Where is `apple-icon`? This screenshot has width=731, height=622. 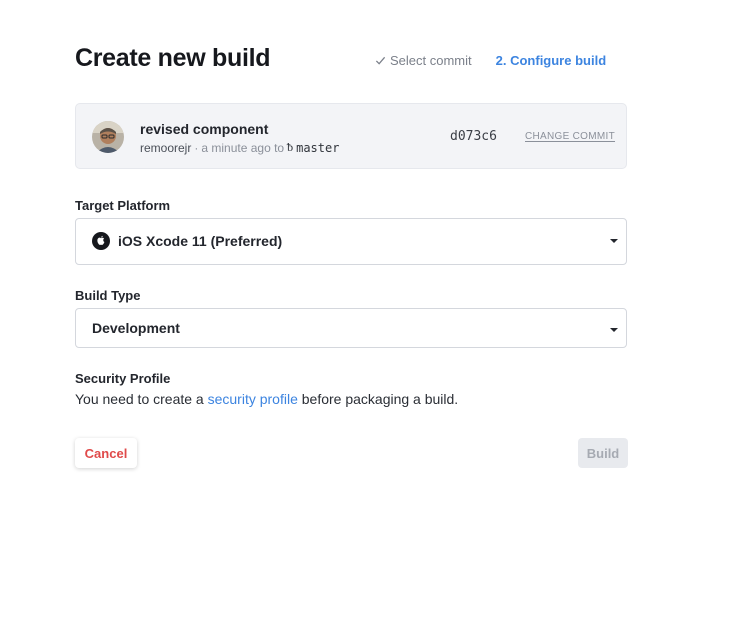 apple-icon is located at coordinates (101, 241).